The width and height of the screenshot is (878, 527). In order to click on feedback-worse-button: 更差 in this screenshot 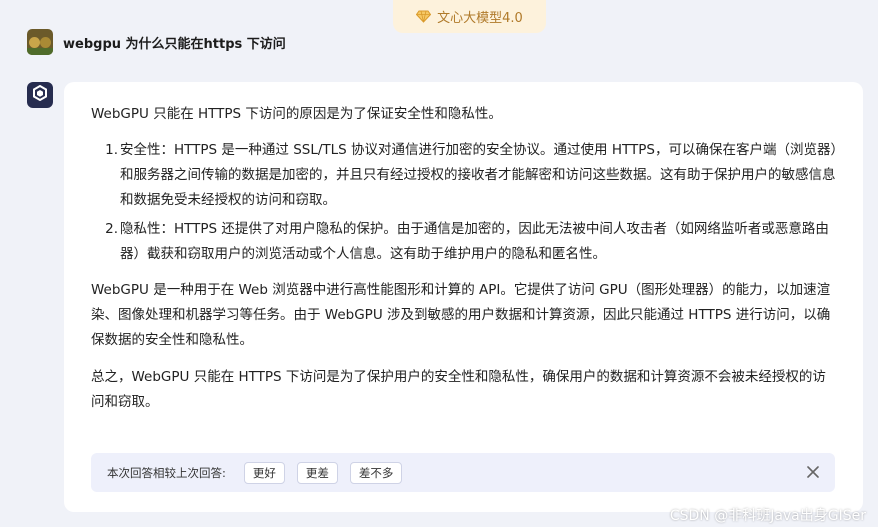, I will do `click(317, 472)`.